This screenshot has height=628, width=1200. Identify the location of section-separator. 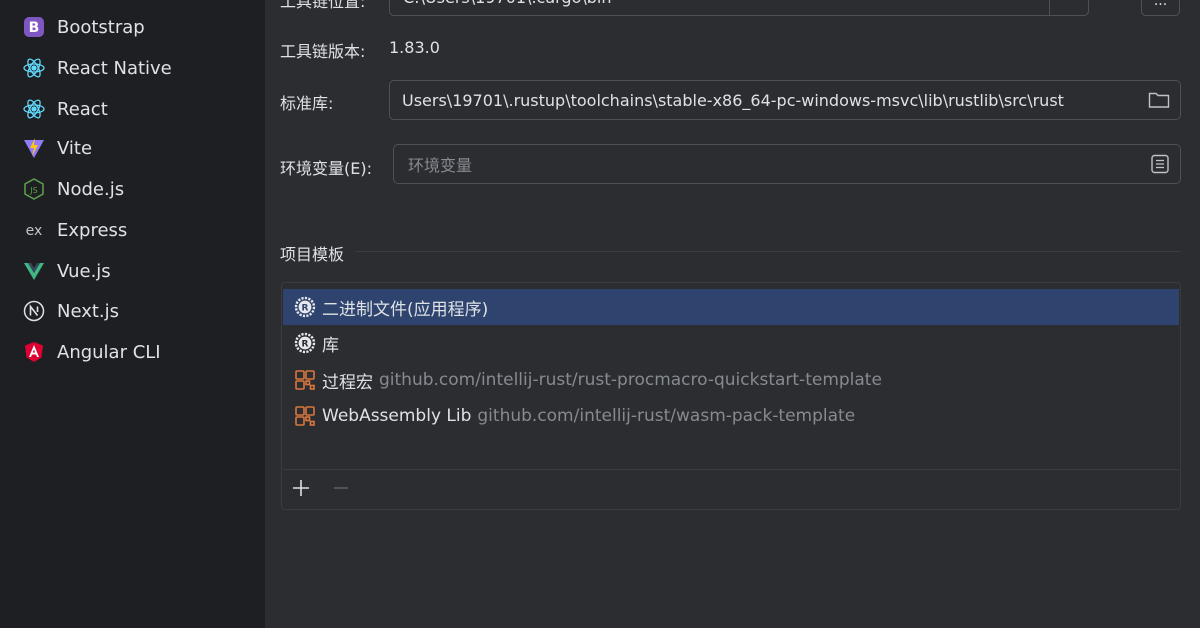
(768, 251).